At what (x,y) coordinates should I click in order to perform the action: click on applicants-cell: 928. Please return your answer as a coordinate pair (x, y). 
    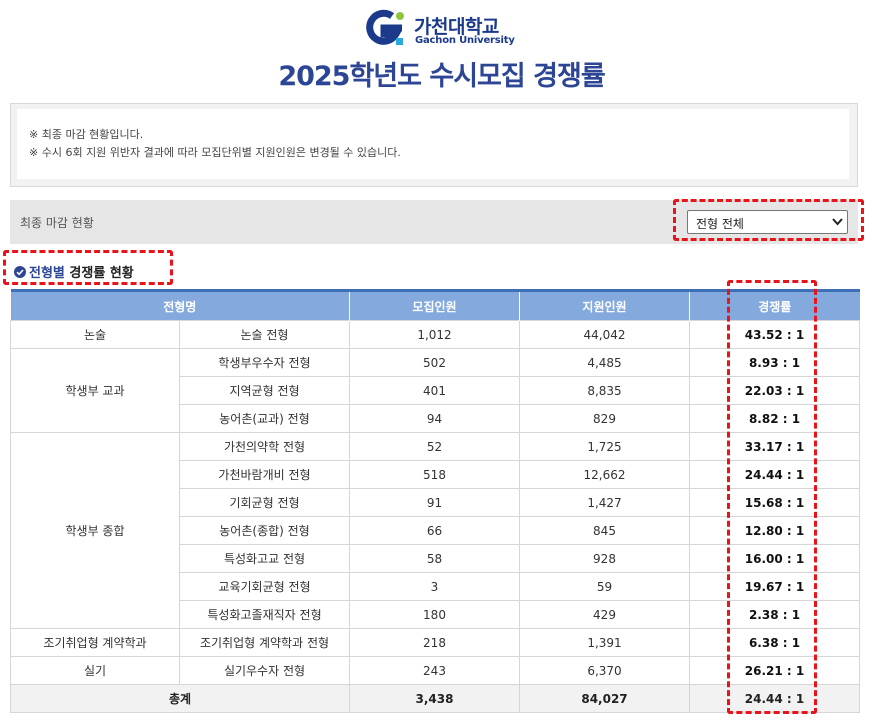
    Looking at the image, I should click on (604, 558).